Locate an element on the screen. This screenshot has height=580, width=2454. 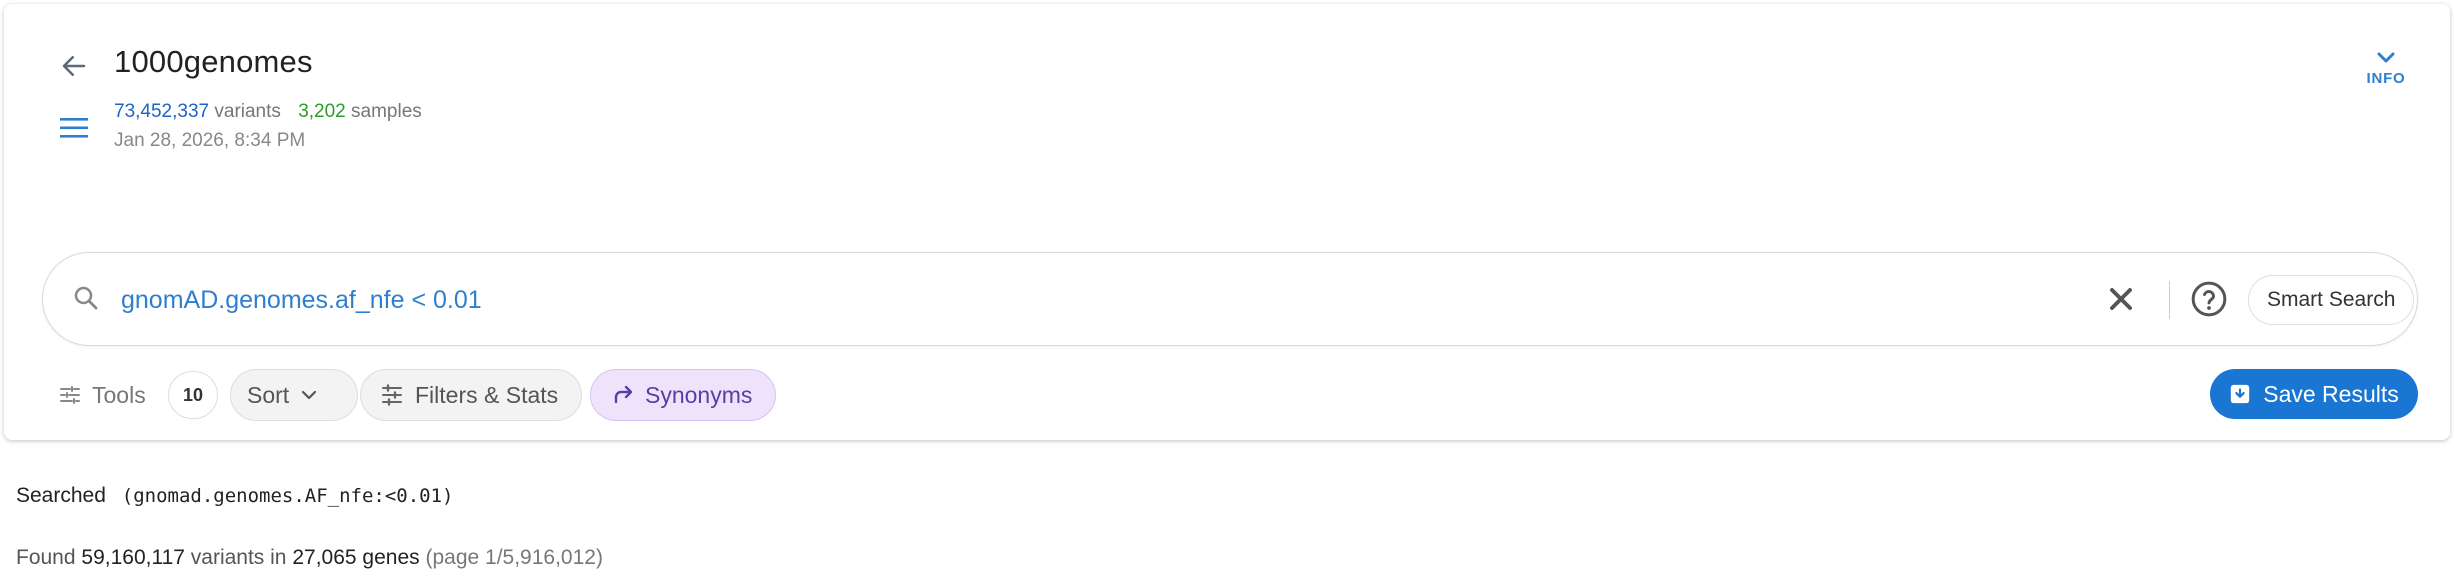
close-icon is located at coordinates (2121, 299).